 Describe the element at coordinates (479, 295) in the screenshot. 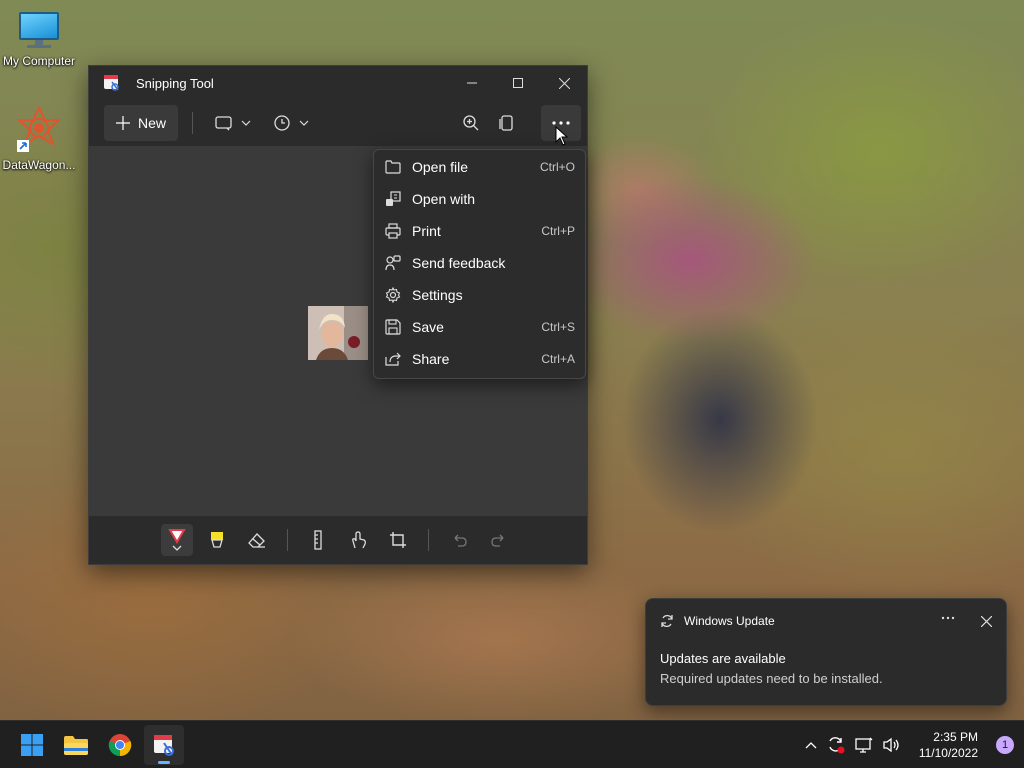

I see `menu-item-settings: Settings` at that location.